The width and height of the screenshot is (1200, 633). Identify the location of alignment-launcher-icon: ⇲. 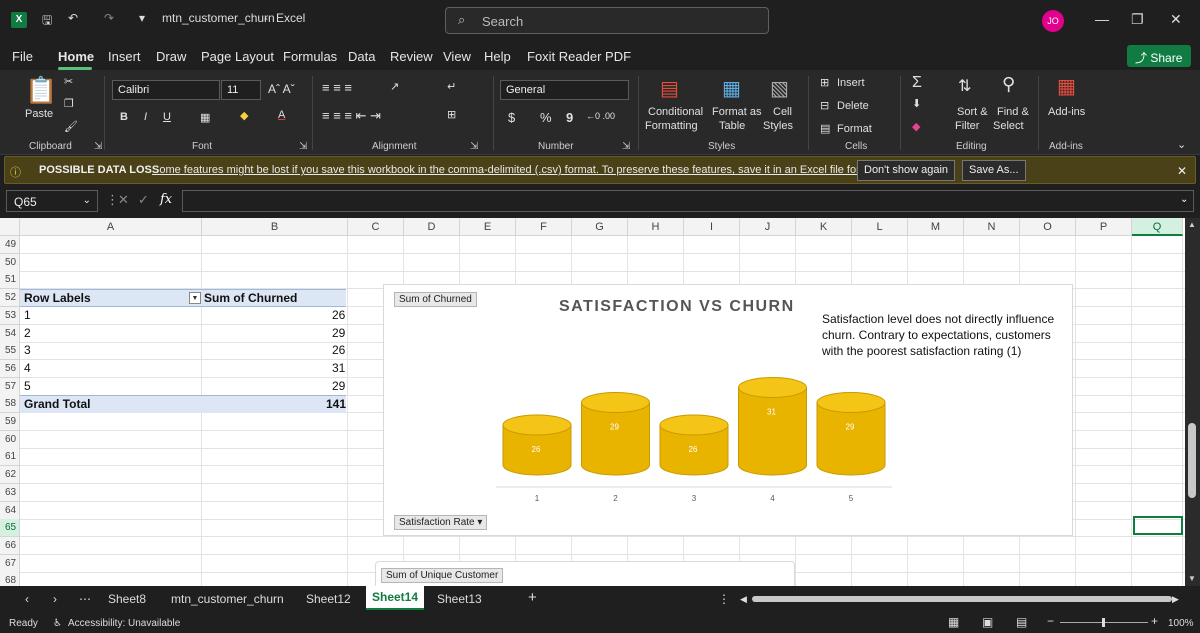
(474, 146).